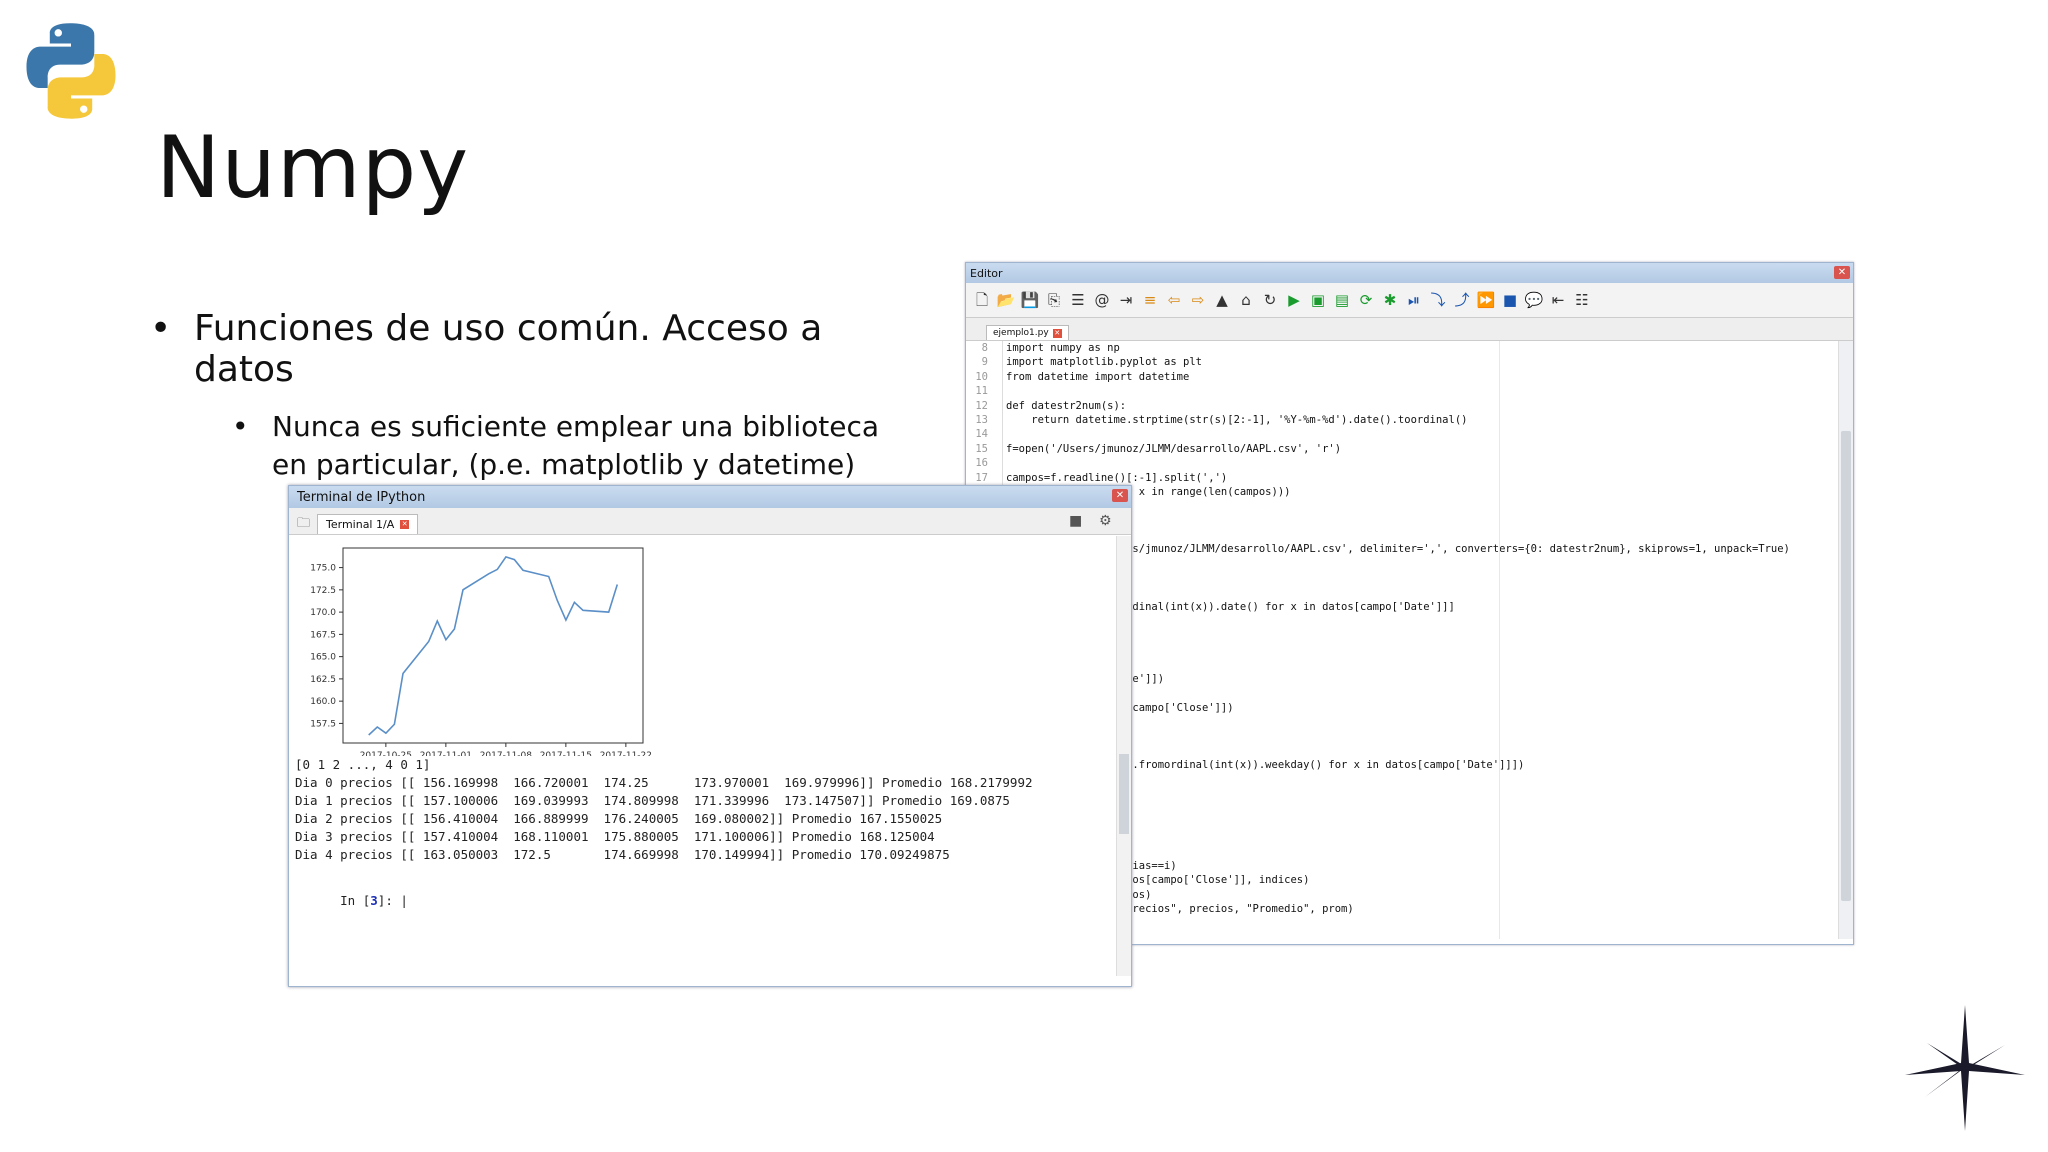 This screenshot has width=2048, height=1152. Describe the element at coordinates (1066, 405) in the screenshot. I see `code-text: def datestr2num(s):` at that location.